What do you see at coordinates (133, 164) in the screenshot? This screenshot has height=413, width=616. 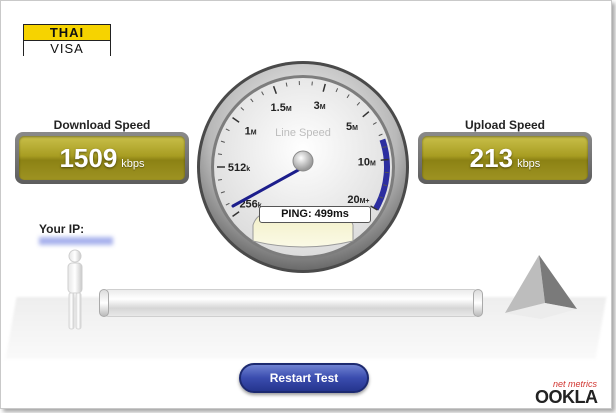 I see `download-speed-unit: kbps` at bounding box center [133, 164].